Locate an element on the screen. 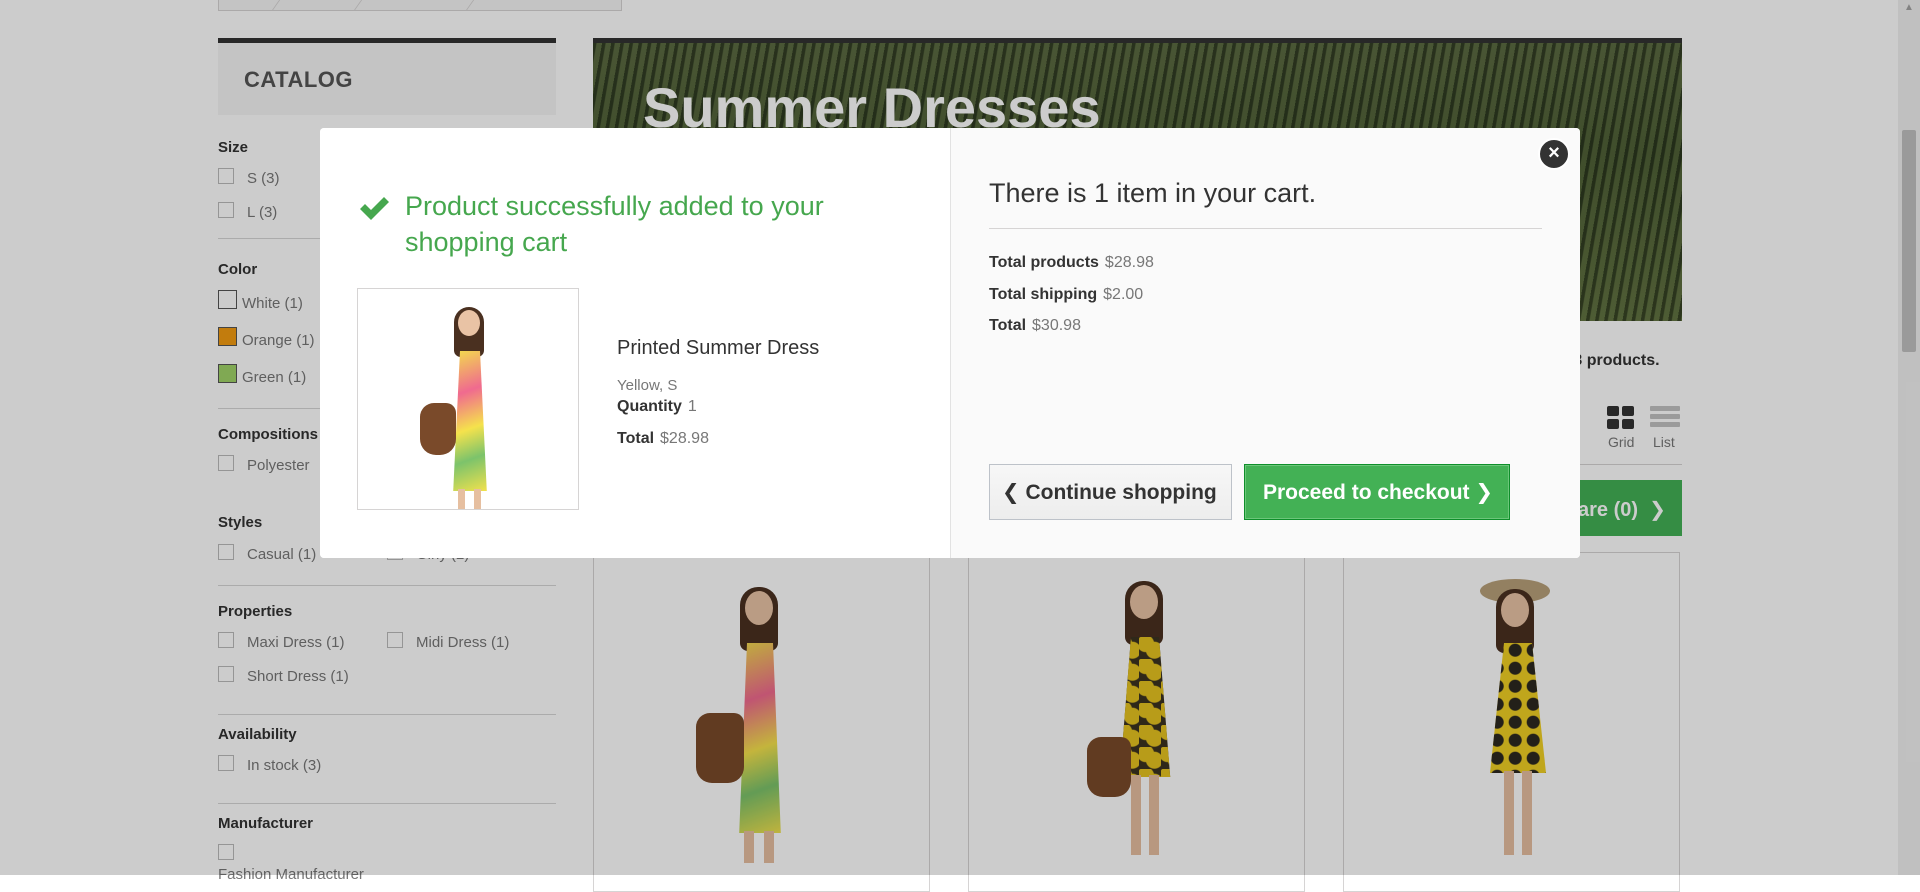 The height and width of the screenshot is (892, 1920). total-products-value: $28.98 is located at coordinates (1129, 262).